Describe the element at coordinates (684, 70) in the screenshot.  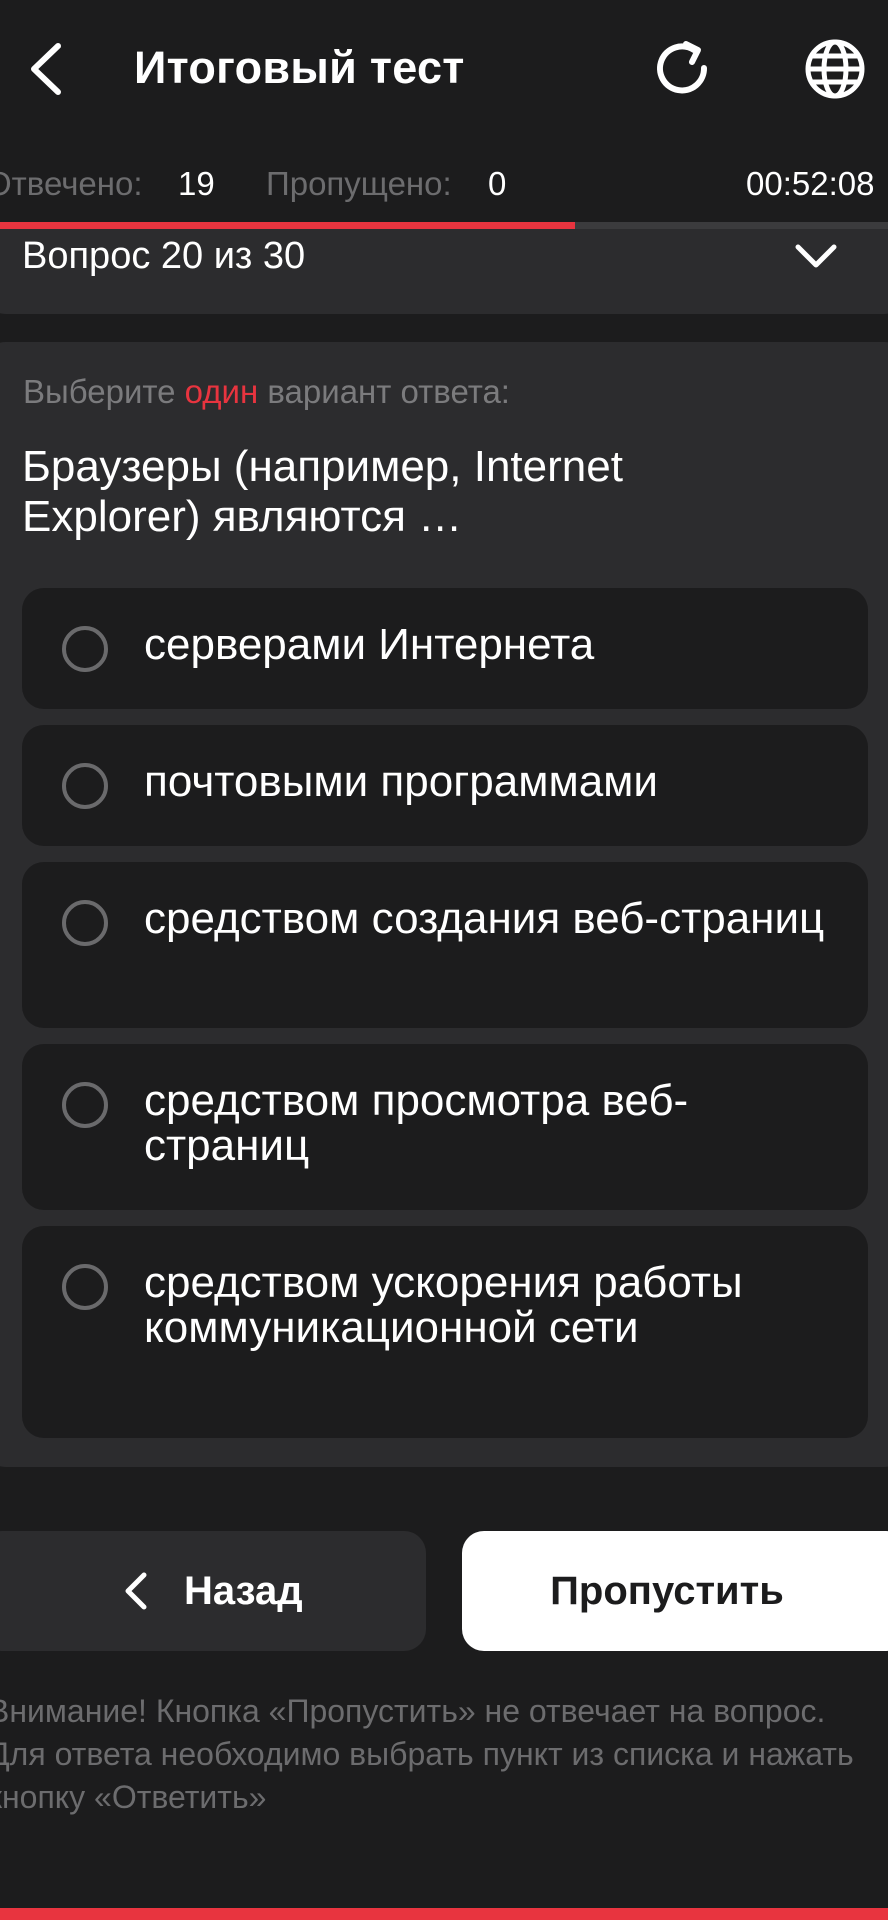
I see `refresh-icon` at that location.